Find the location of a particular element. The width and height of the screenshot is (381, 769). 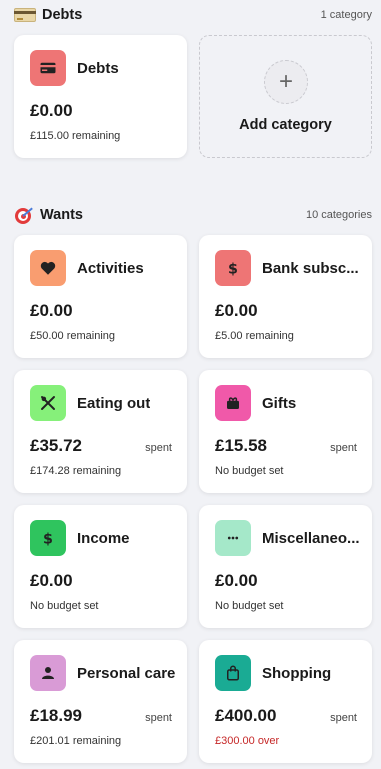

card-header: $ Income is located at coordinates (103, 538).